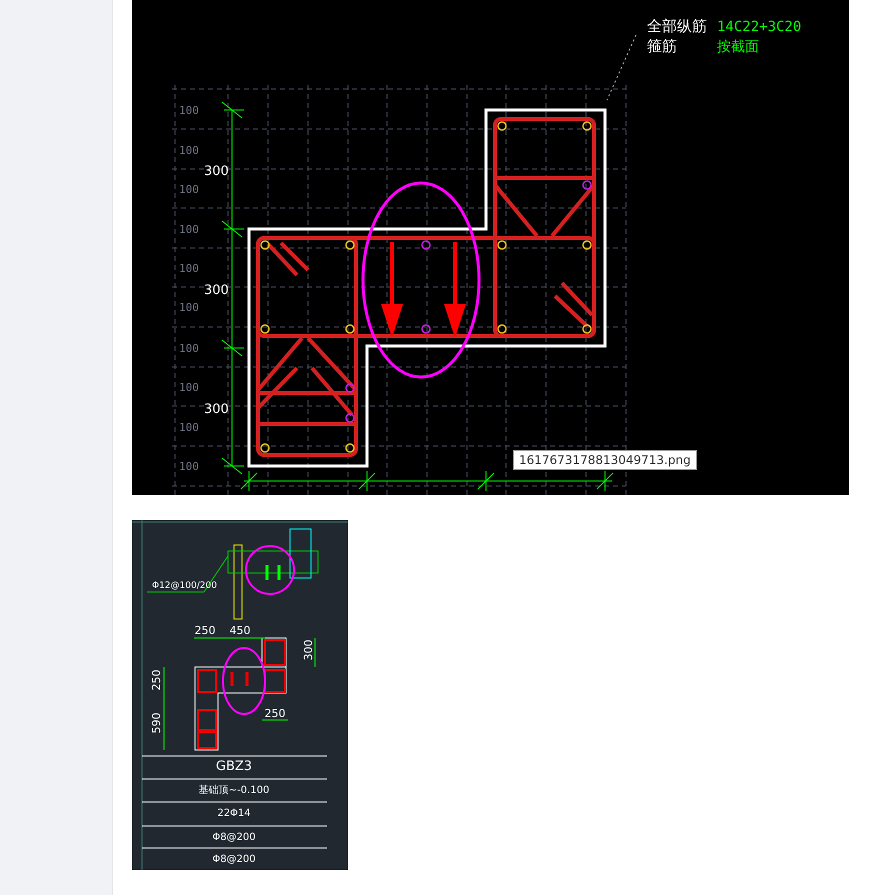 This screenshot has height=895, width=877. What do you see at coordinates (738, 47) in the screenshot?
I see `rebar-value: 按截面` at bounding box center [738, 47].